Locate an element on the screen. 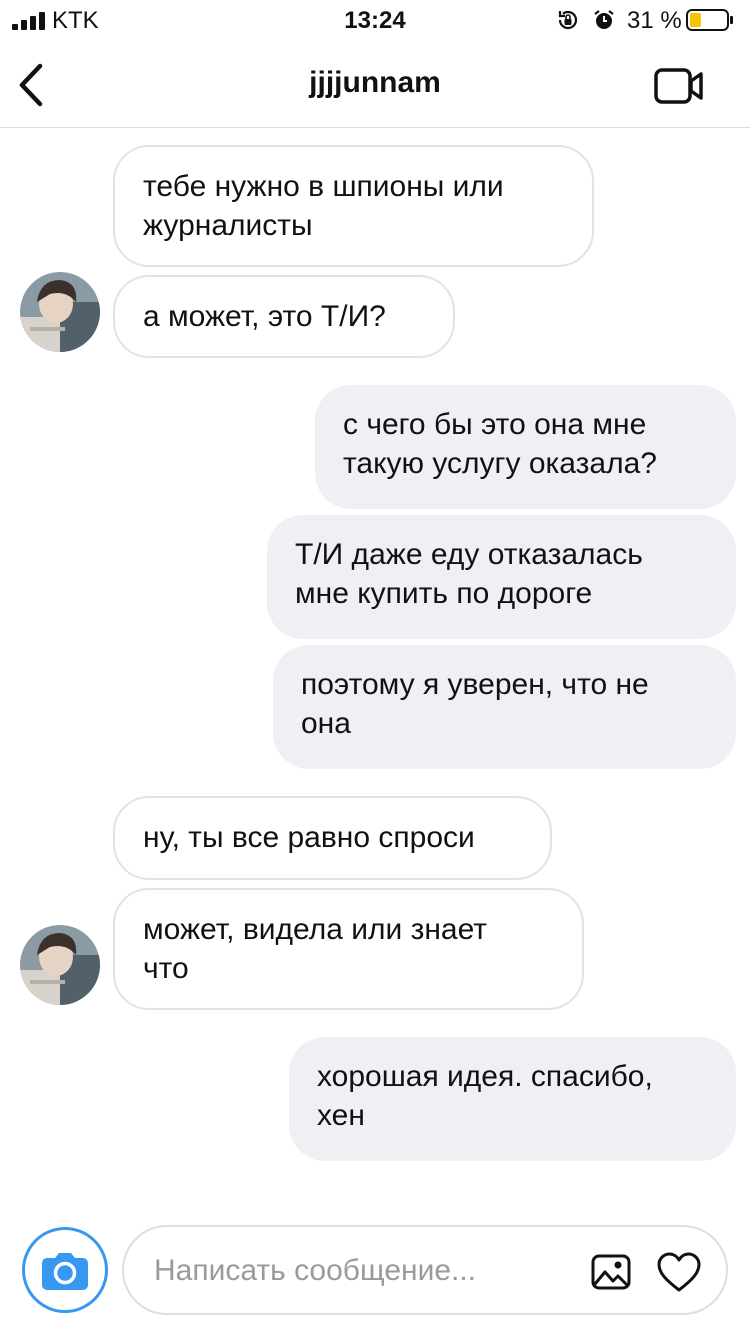  orientation-lock-icon is located at coordinates (568, 20).